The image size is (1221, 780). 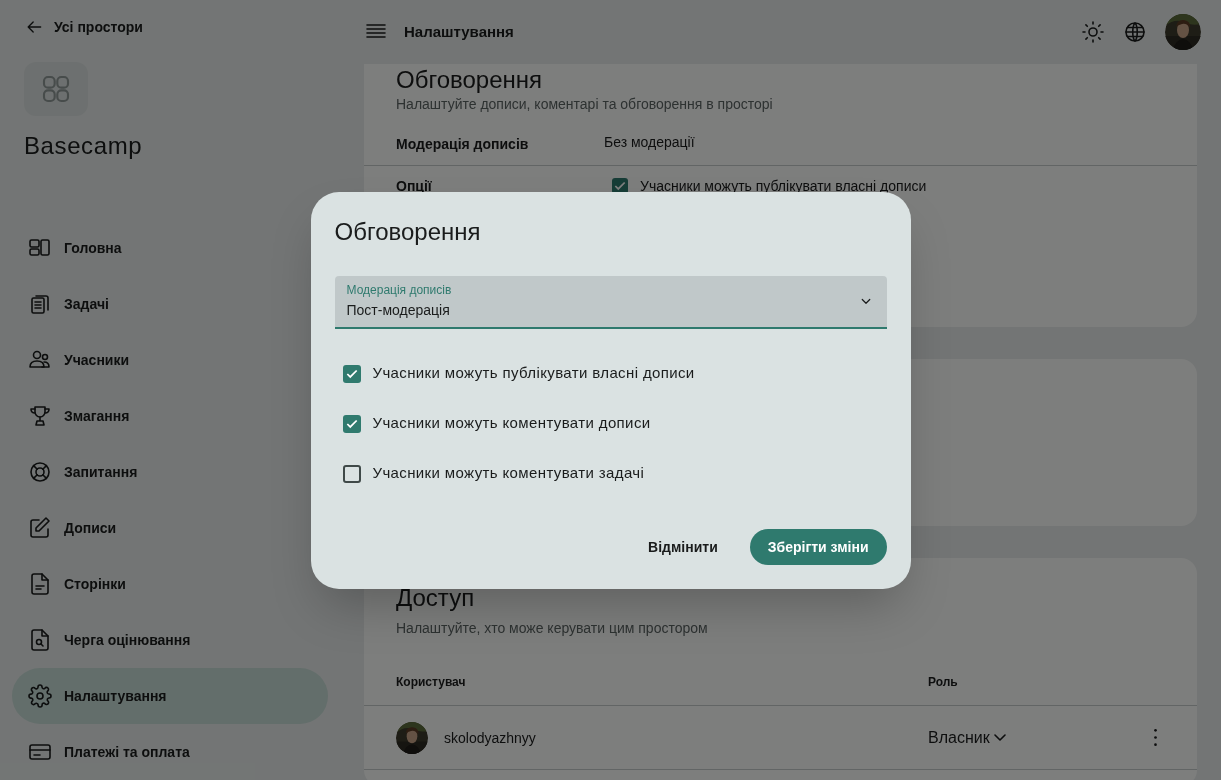 I want to click on nav-item: Дописи, so click(x=170, y=528).